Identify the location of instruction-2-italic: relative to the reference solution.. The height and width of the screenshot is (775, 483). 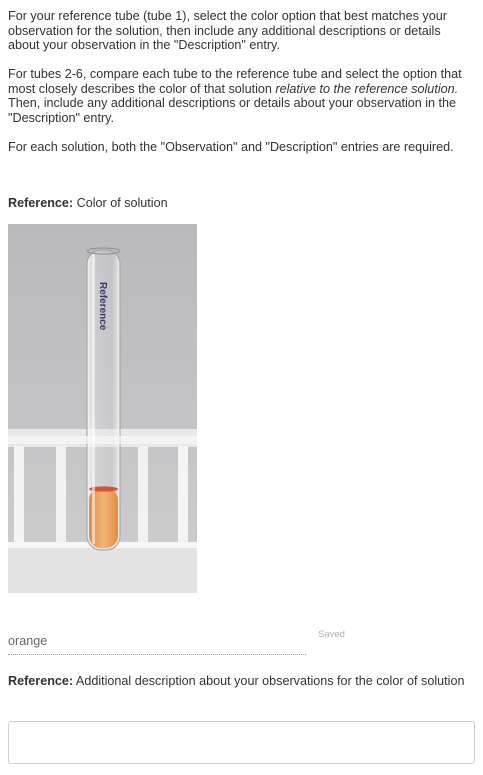
(367, 88).